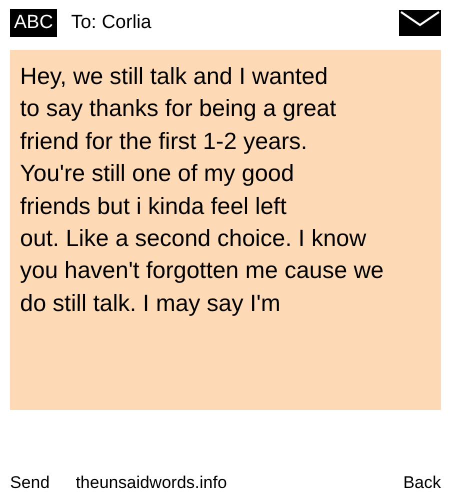  I want to click on message-line: friends but i kinda feel left, so click(154, 206).